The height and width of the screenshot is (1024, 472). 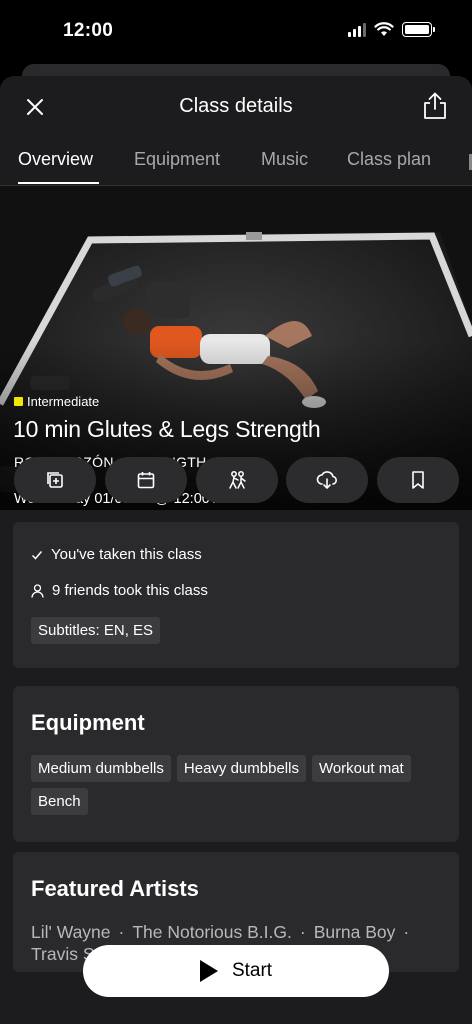 What do you see at coordinates (252, 970) in the screenshot?
I see `start-label: Start` at bounding box center [252, 970].